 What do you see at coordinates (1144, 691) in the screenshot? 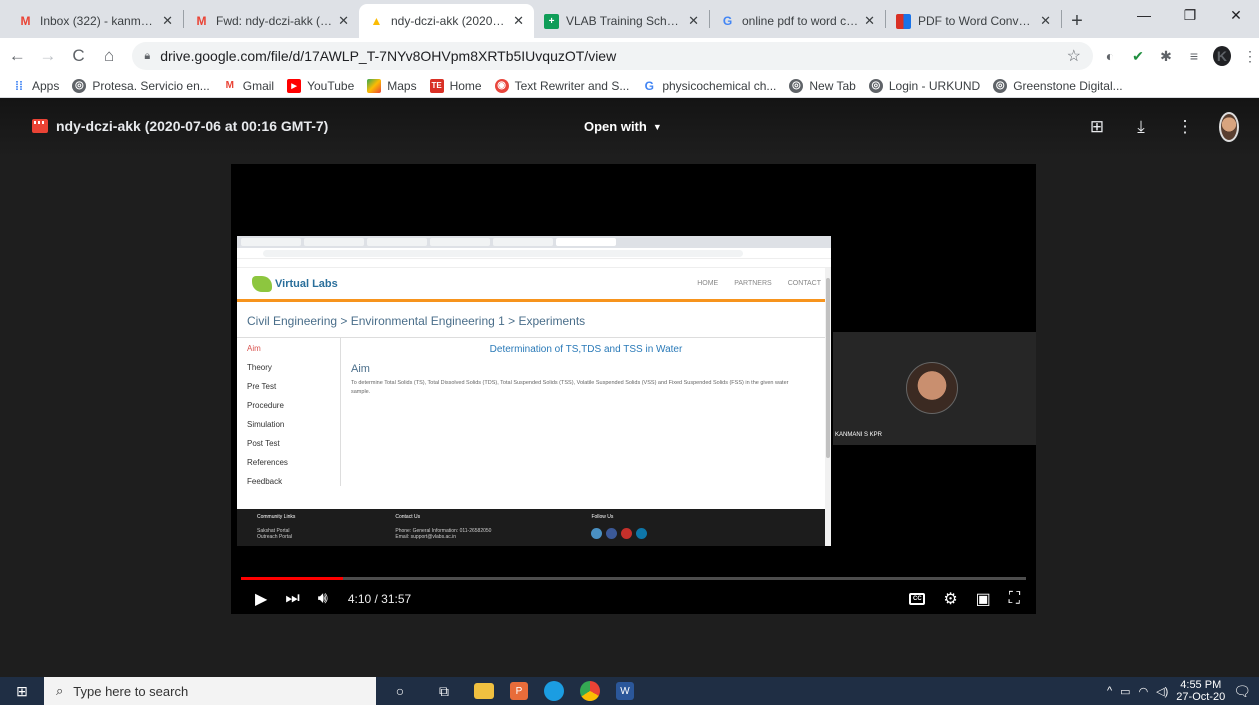
I see `wifi-icon: ◠` at bounding box center [1144, 691].